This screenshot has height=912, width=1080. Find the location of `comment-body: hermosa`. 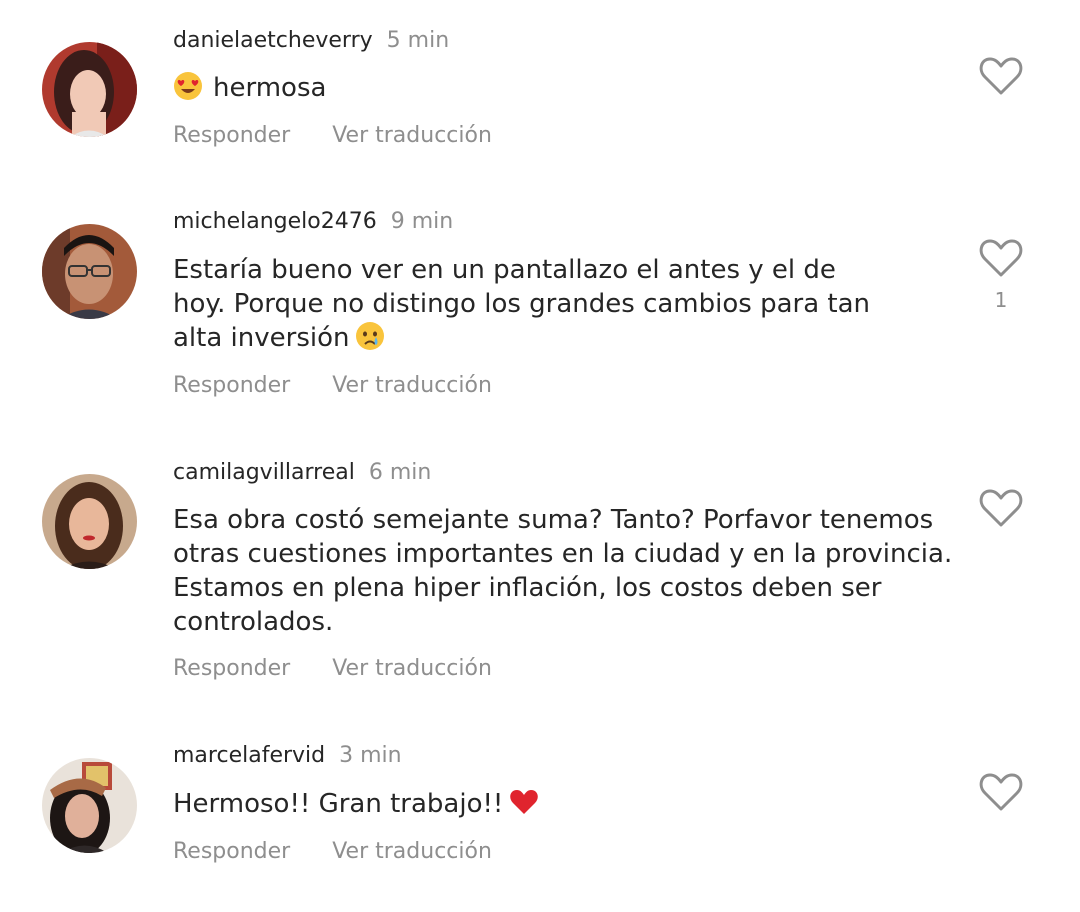

comment-body: hermosa is located at coordinates (270, 88).